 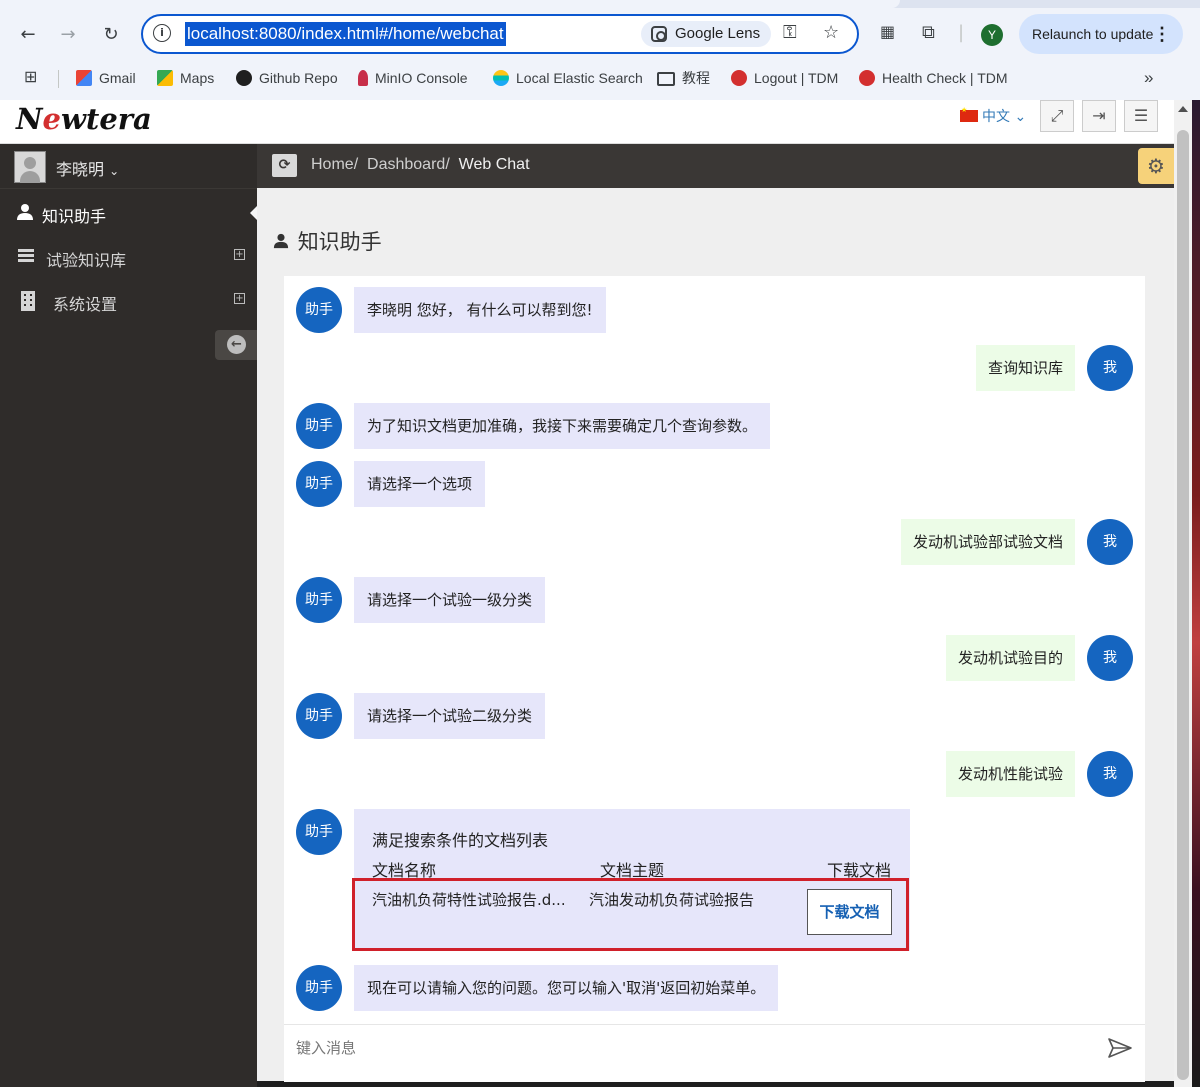 What do you see at coordinates (933, 78) in the screenshot?
I see `bookmark-health-check: Health Check | TDM` at bounding box center [933, 78].